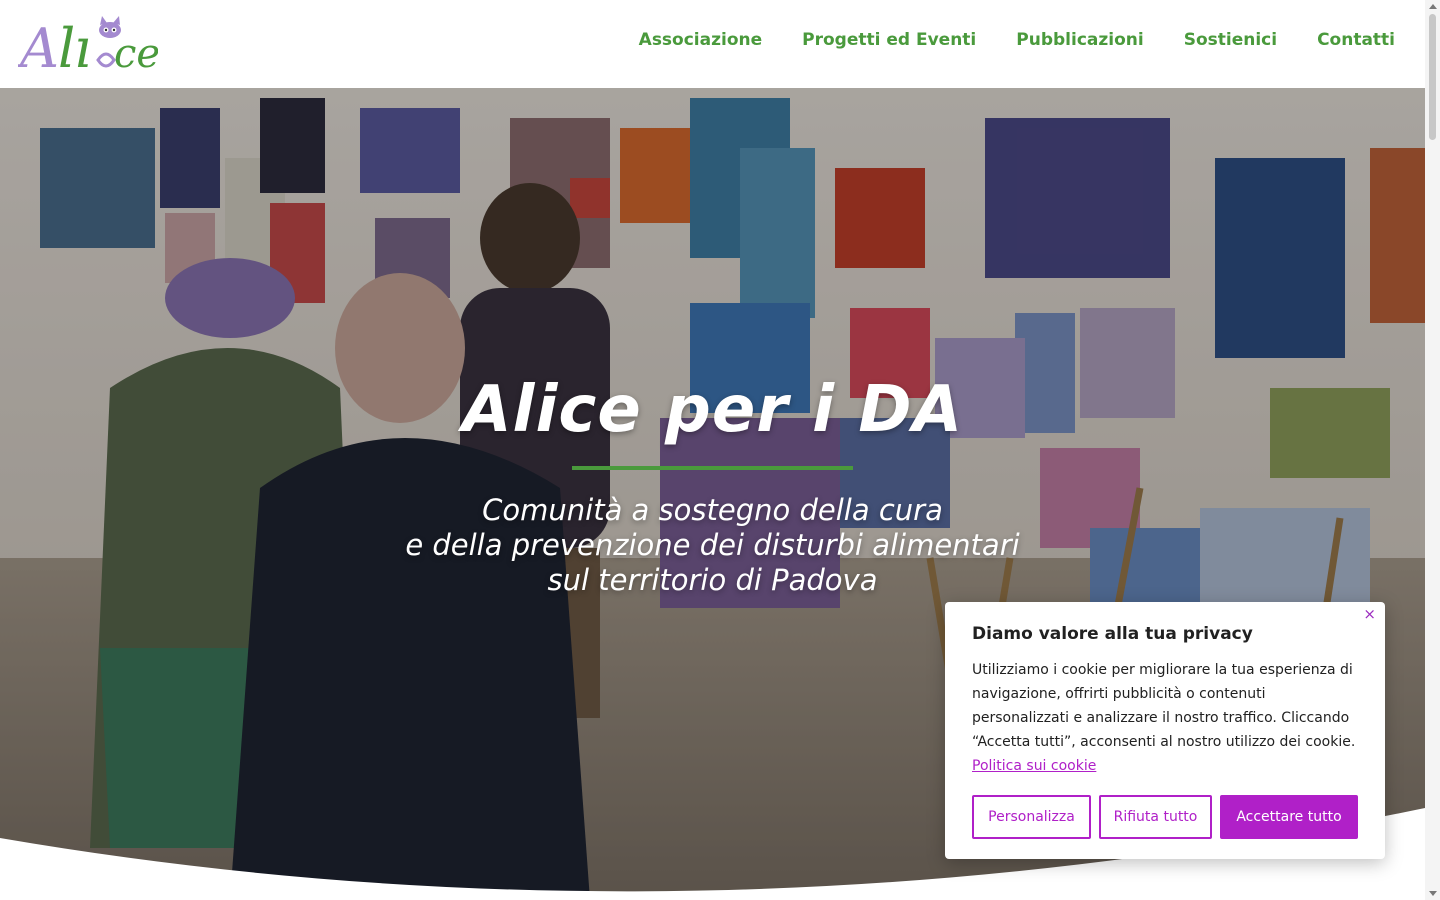 This screenshot has height=900, width=1440. I want to click on cookie-banner-title: Diamo valore alla tua privacy, so click(1112, 634).